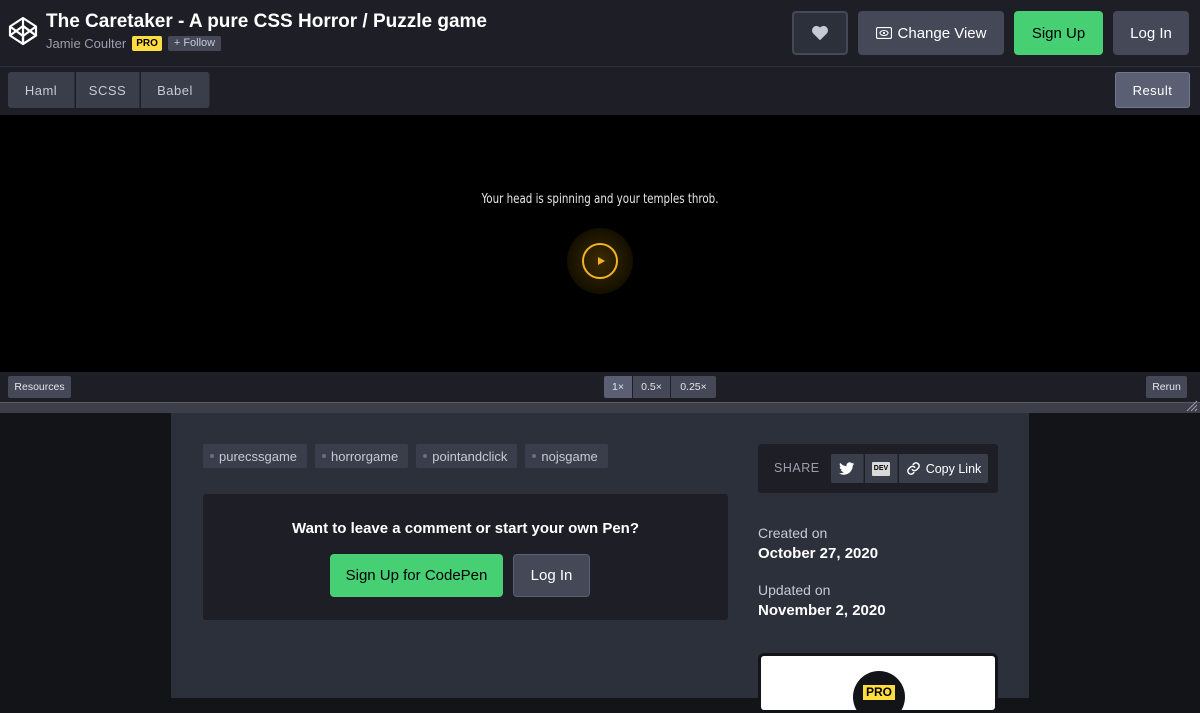 The image size is (1200, 713). I want to click on author-row: Jamie Coulter PRO + Follow, so click(134, 43).